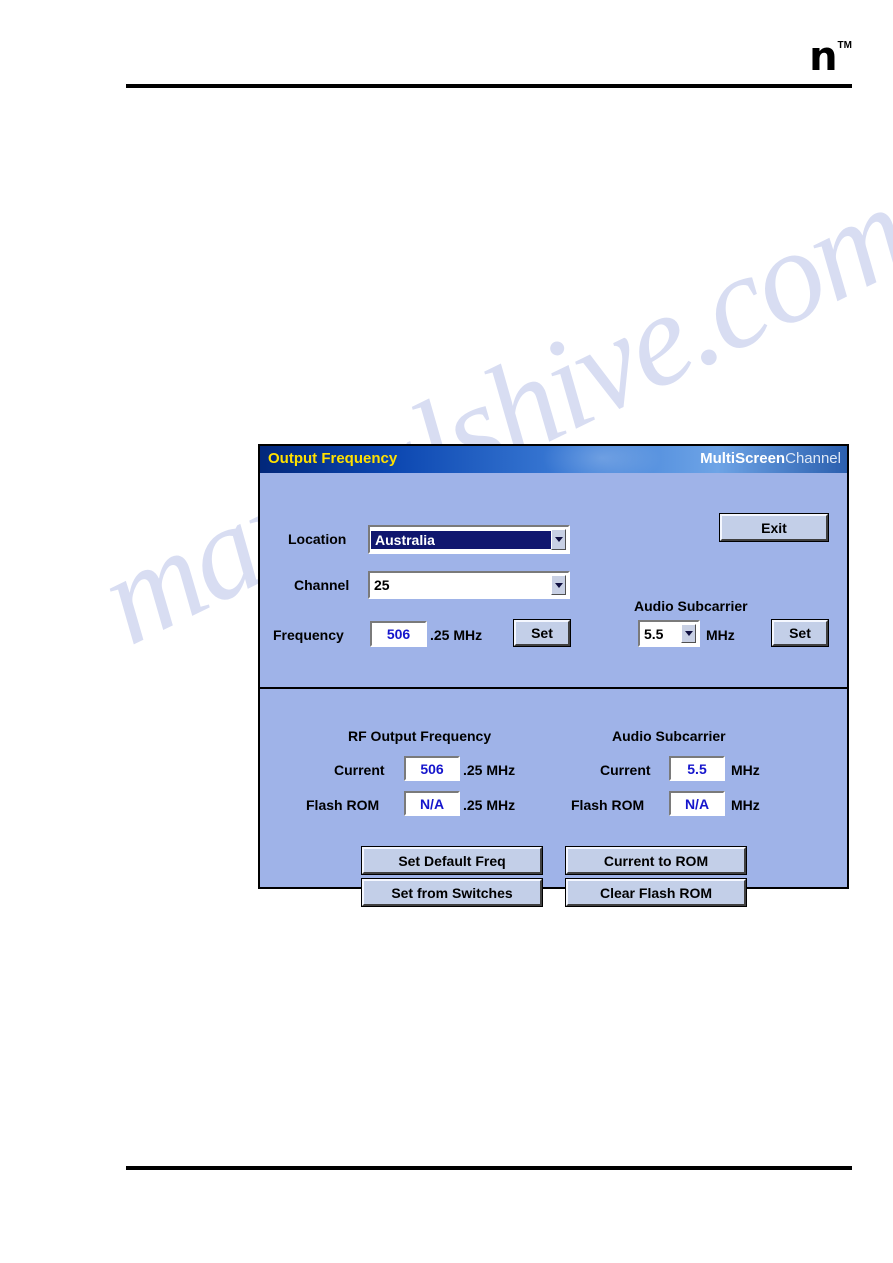  Describe the element at coordinates (745, 805) in the screenshot. I see `audio-flash-suffix: MHz` at that location.